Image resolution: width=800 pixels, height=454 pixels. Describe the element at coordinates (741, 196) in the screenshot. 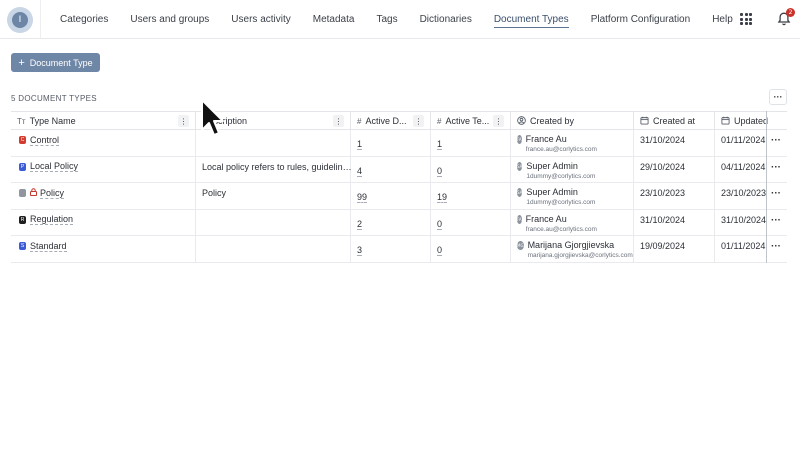

I see `updated-at-cell: 23/10/2023` at that location.